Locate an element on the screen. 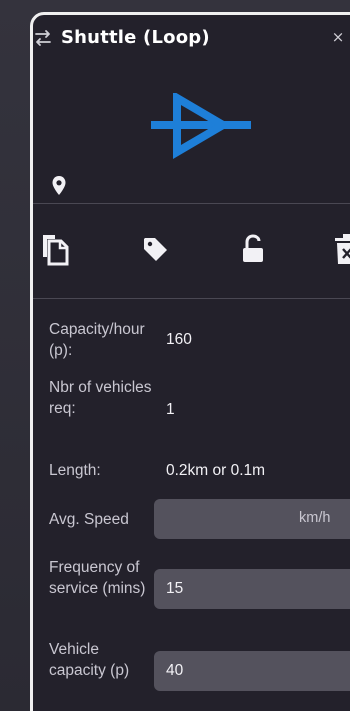 Image resolution: width=350 pixels, height=711 pixels. delete-button is located at coordinates (341, 251).